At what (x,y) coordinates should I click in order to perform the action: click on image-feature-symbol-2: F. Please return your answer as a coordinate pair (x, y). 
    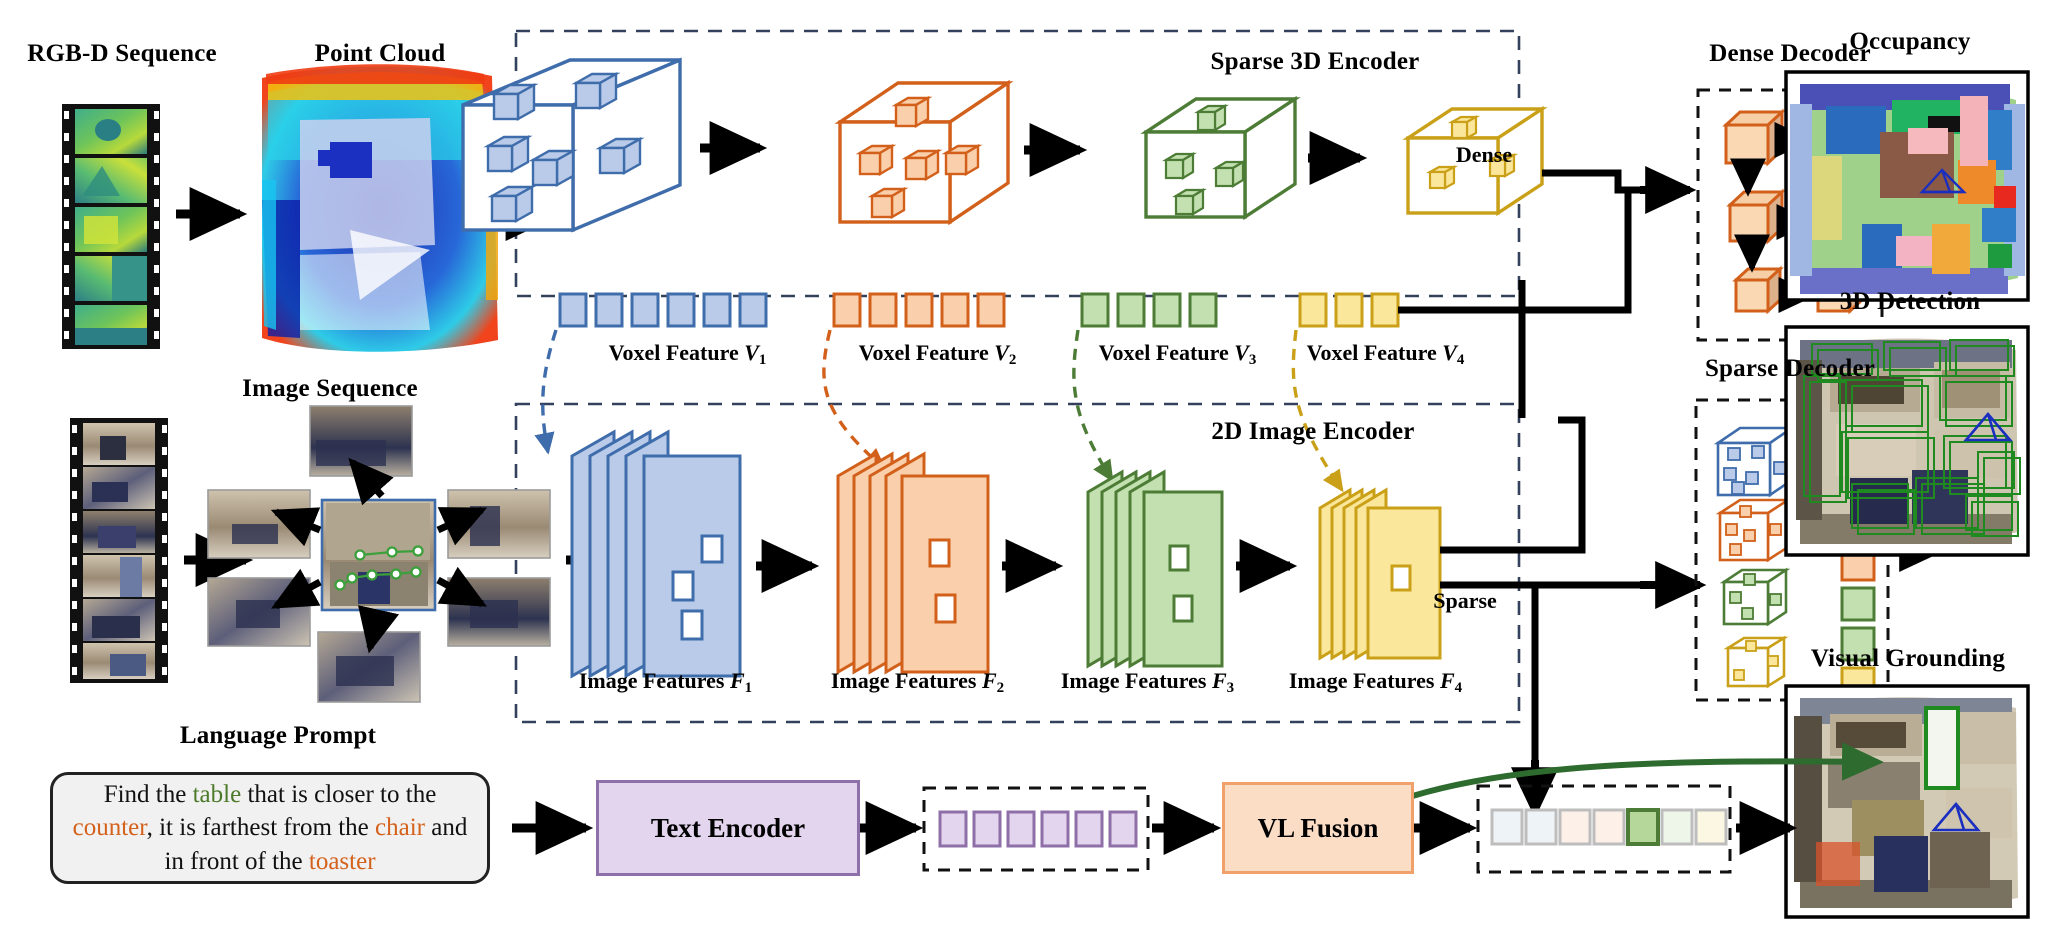
    Looking at the image, I should click on (989, 680).